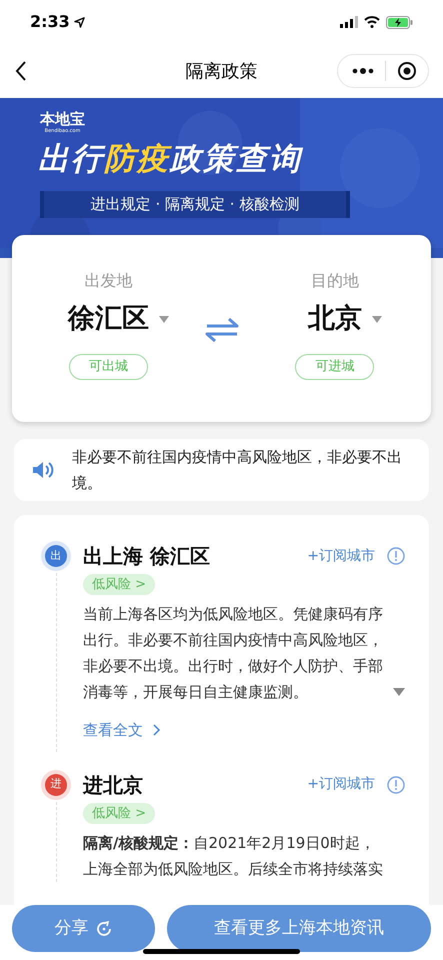  What do you see at coordinates (349, 22) in the screenshot?
I see `signal-icon` at bounding box center [349, 22].